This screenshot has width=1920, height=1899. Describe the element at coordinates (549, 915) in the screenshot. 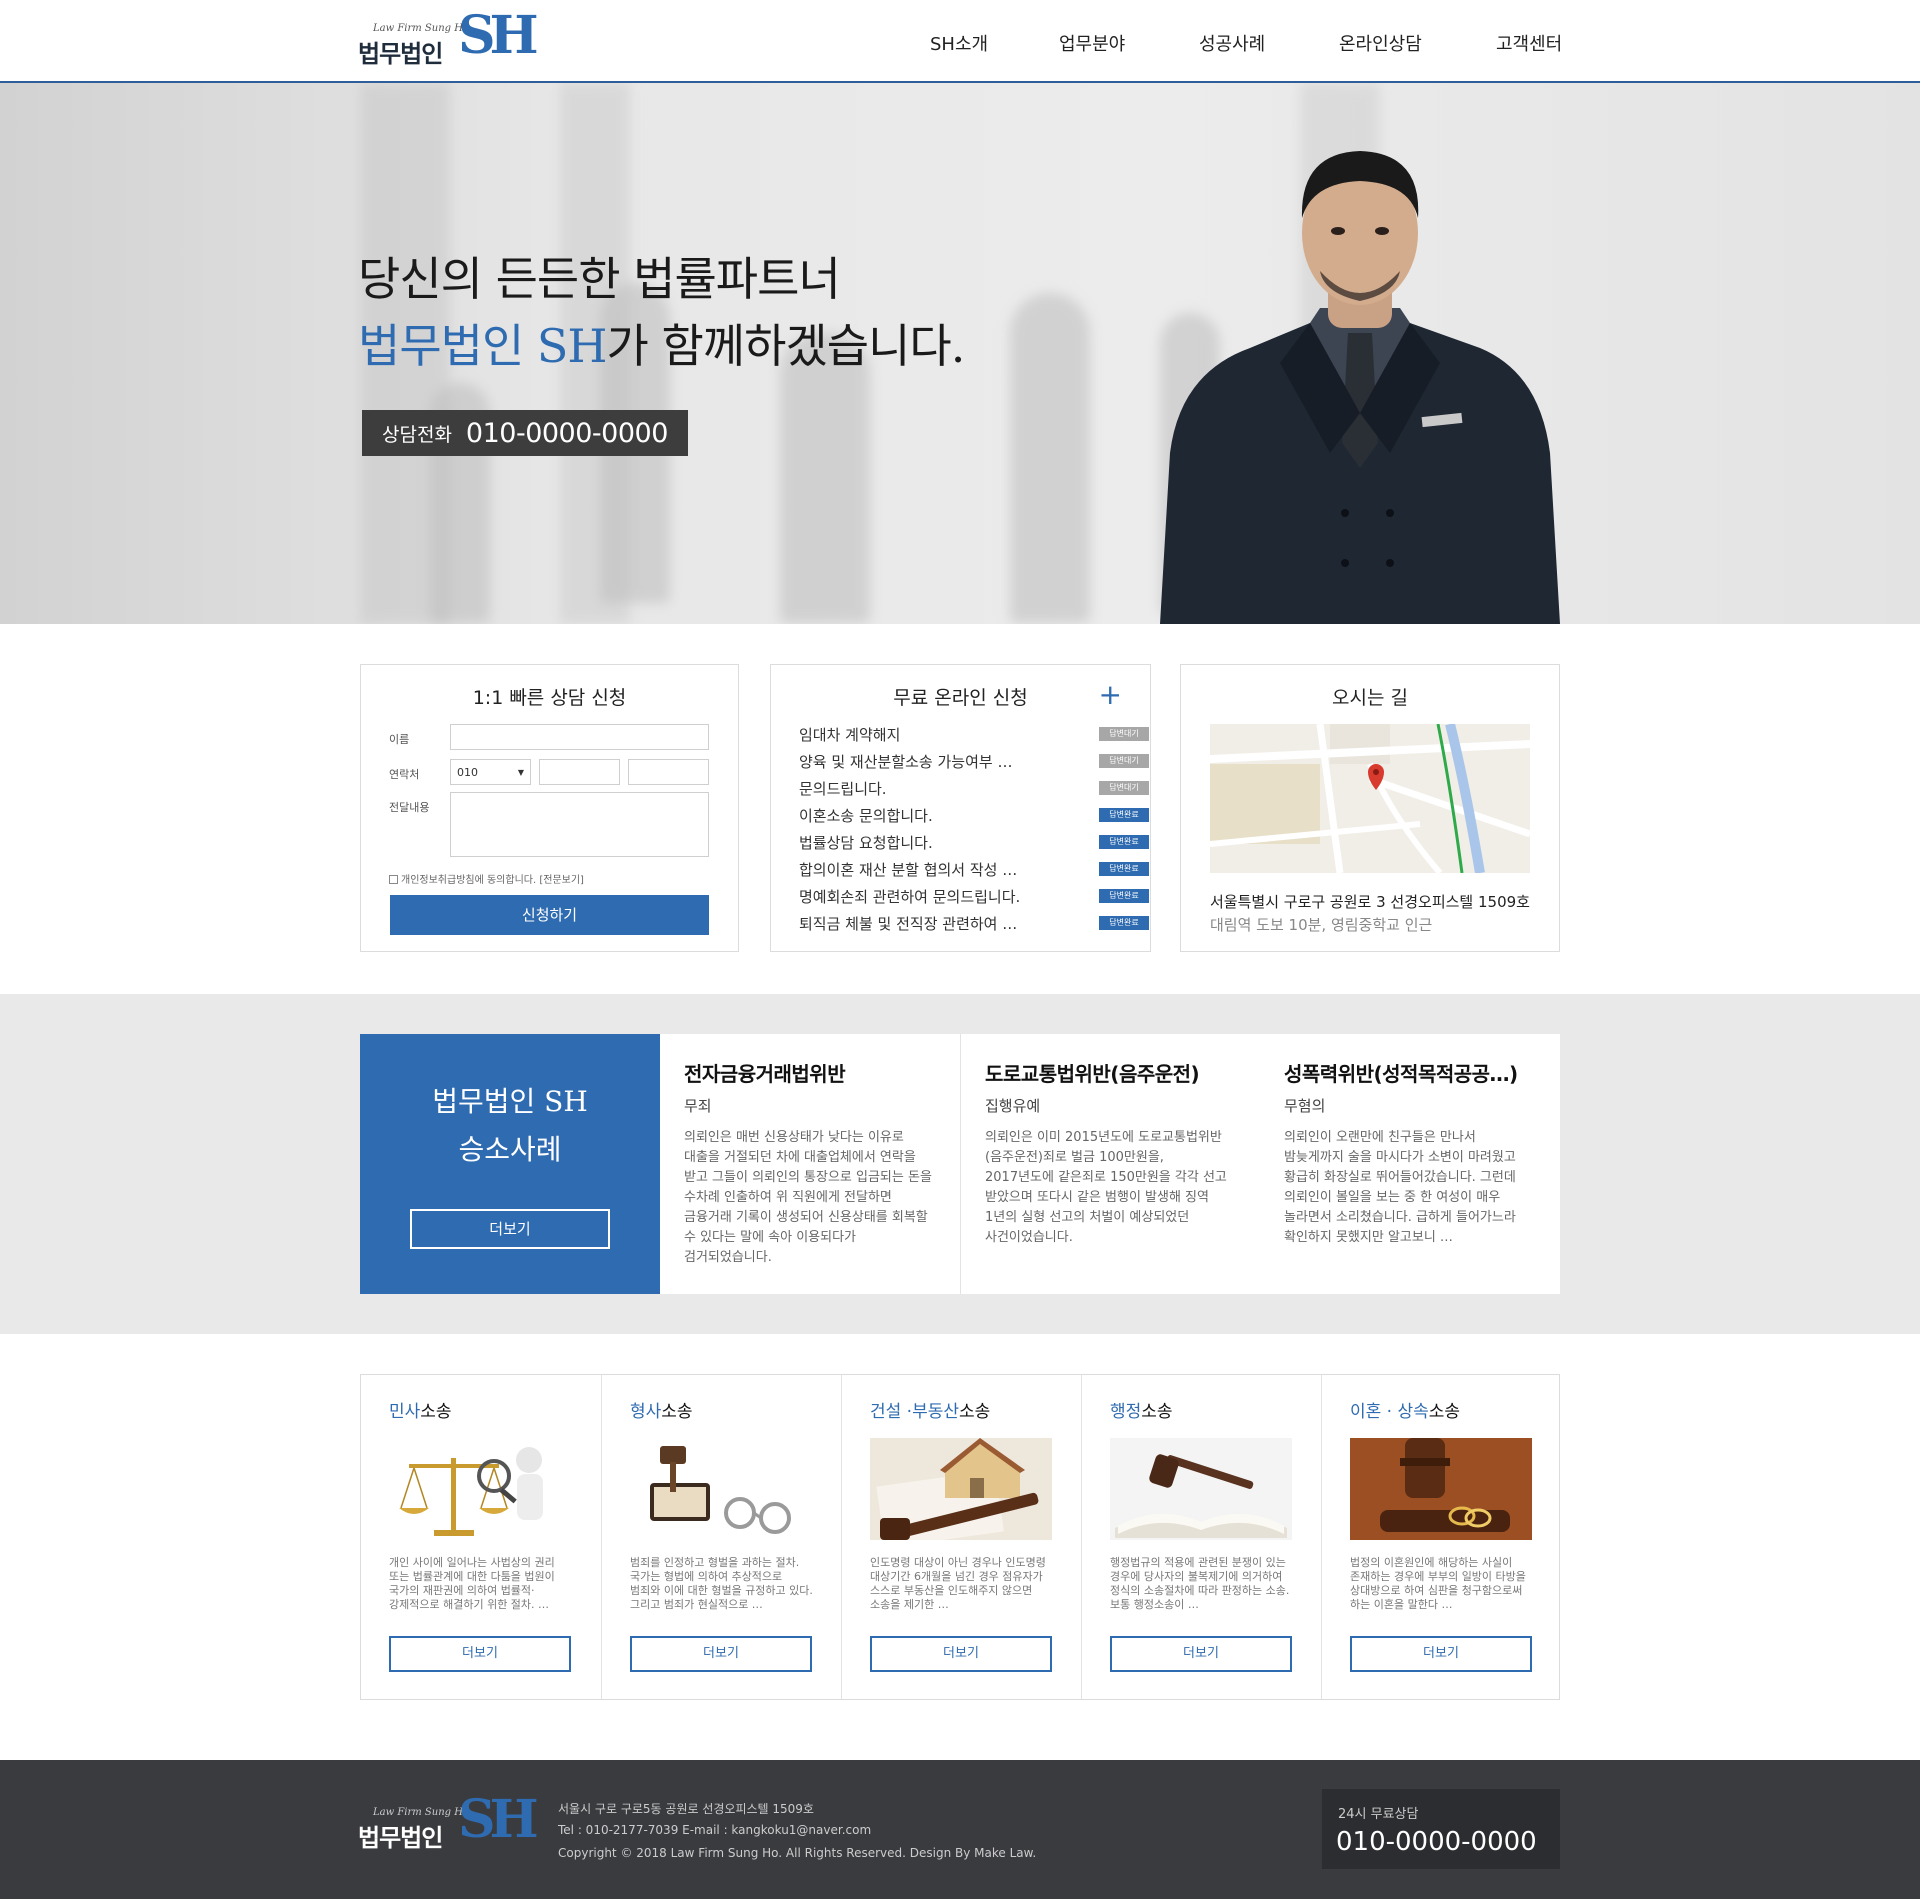

I see `submit-button: 신청하기` at that location.